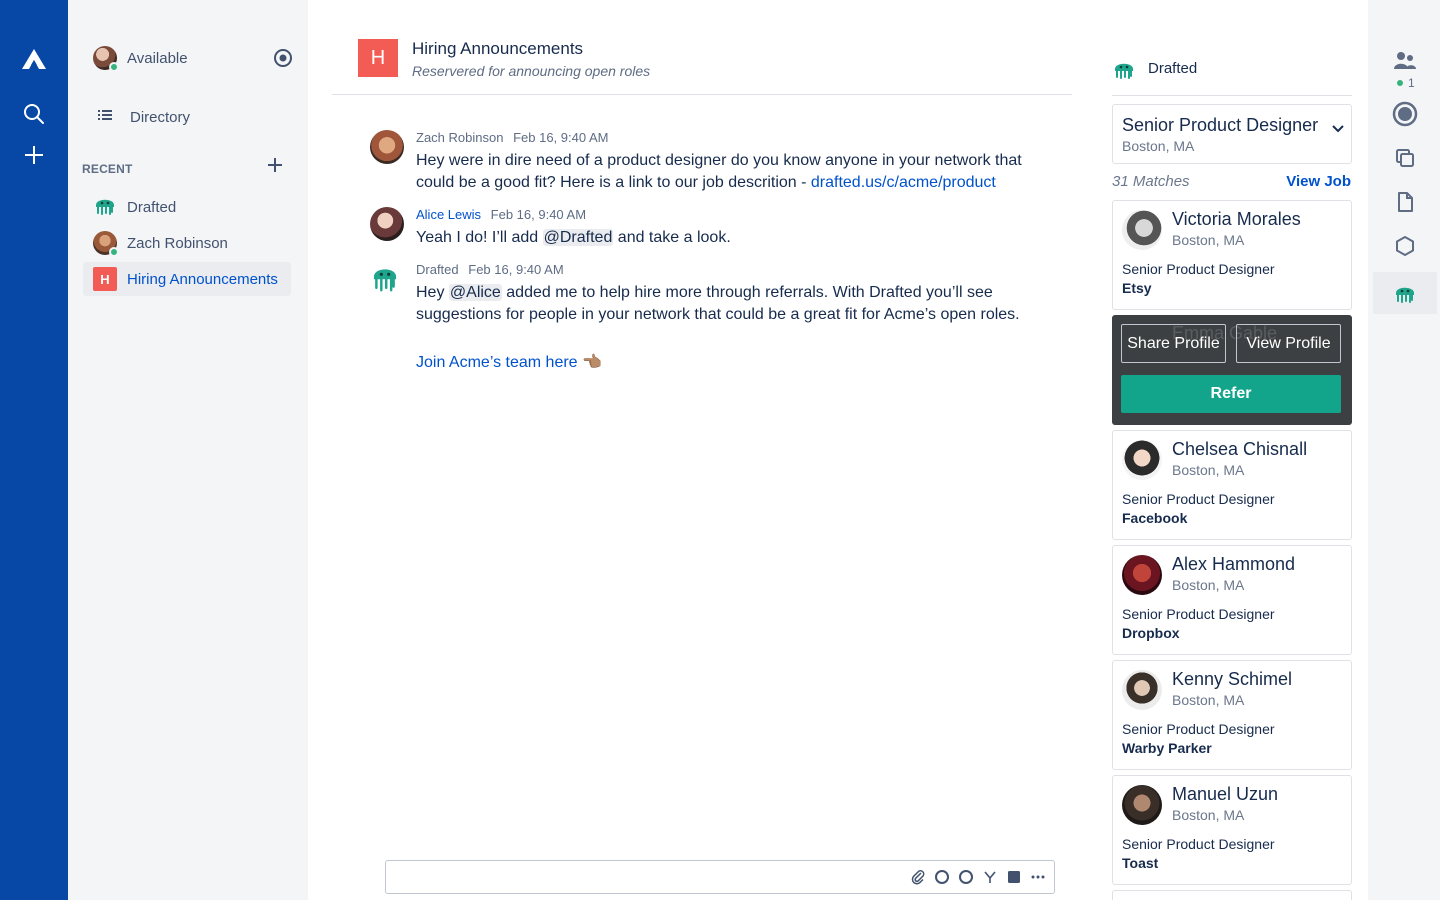 The image size is (1440, 900). Describe the element at coordinates (1231, 394) in the screenshot. I see `refer-button: Refer` at that location.